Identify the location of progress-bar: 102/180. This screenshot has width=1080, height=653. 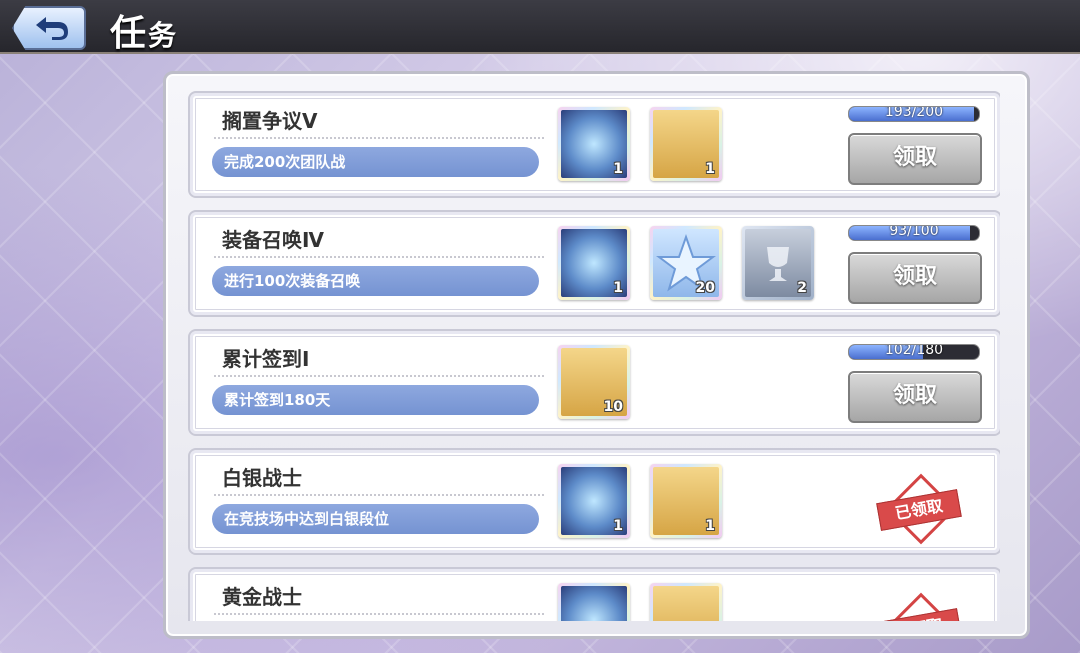
(914, 352).